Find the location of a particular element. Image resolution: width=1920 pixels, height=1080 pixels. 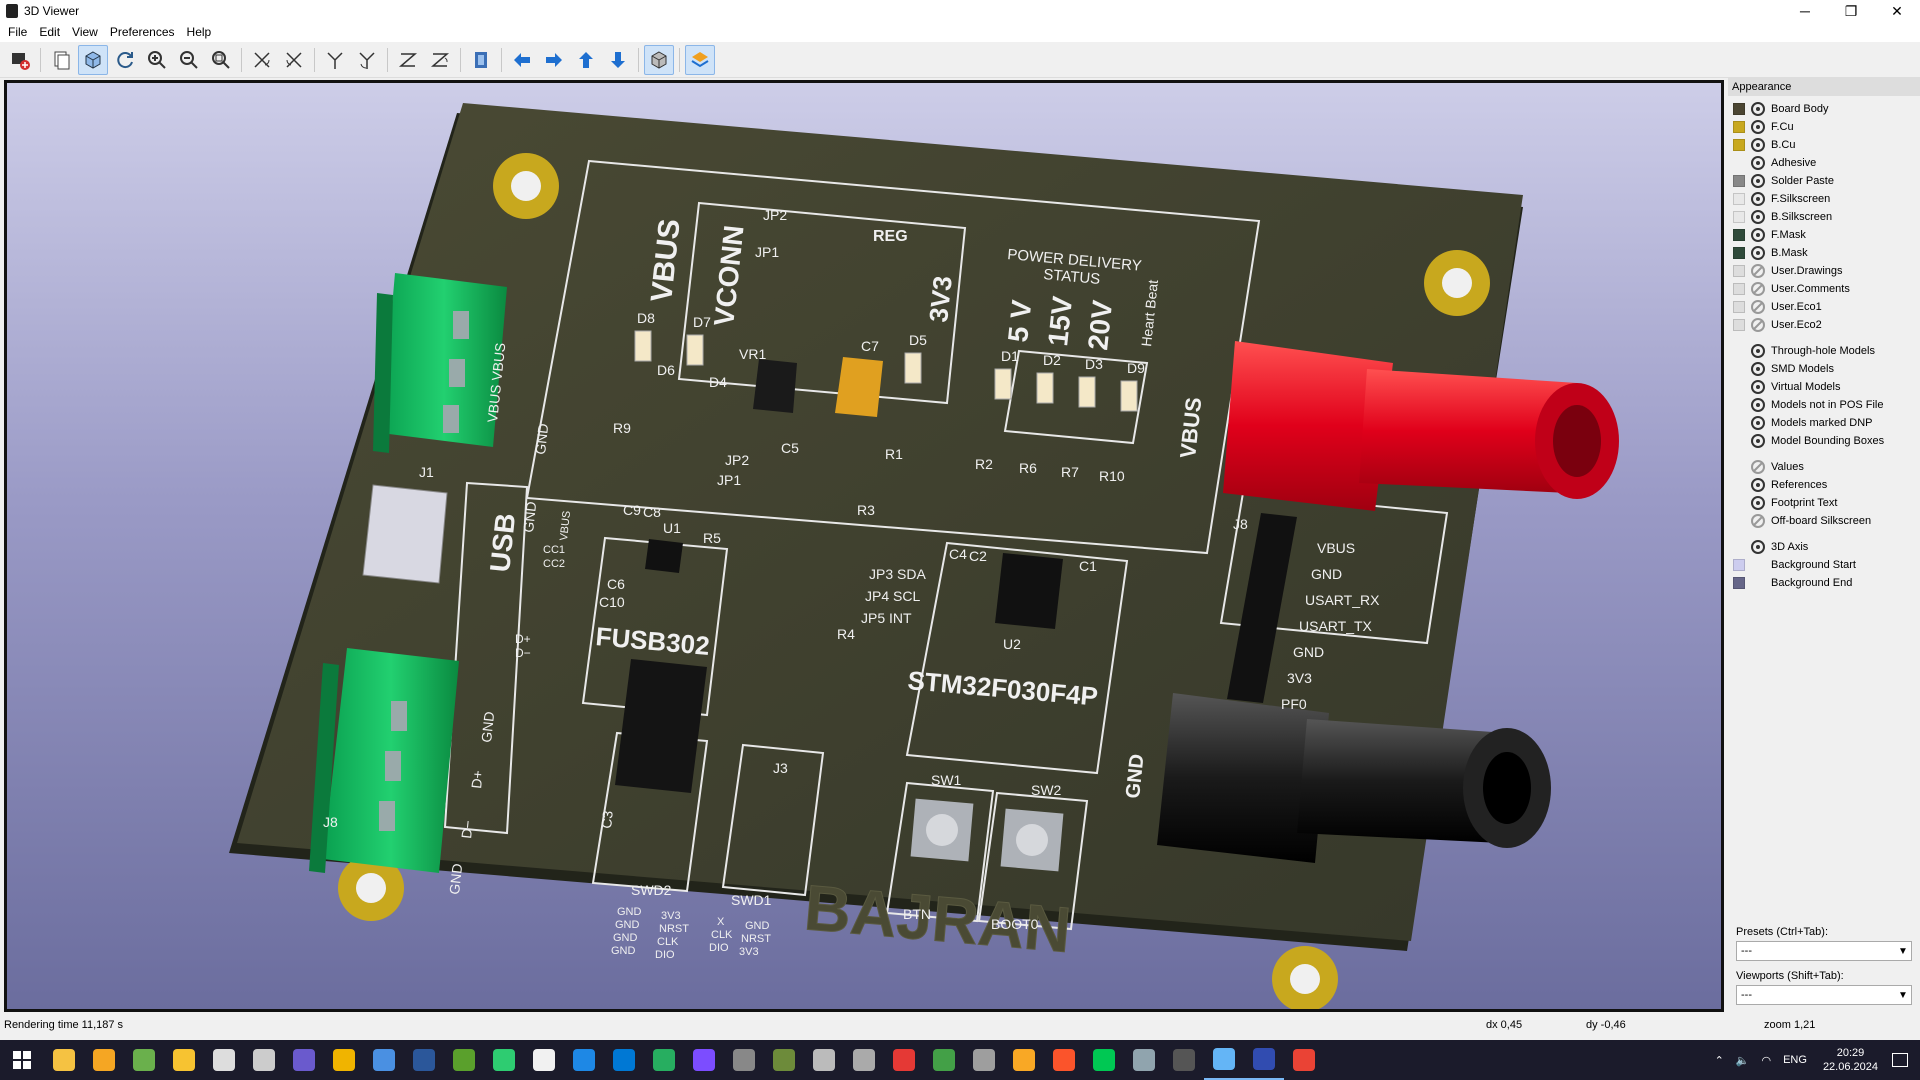

flip-board-icon is located at coordinates (481, 60).